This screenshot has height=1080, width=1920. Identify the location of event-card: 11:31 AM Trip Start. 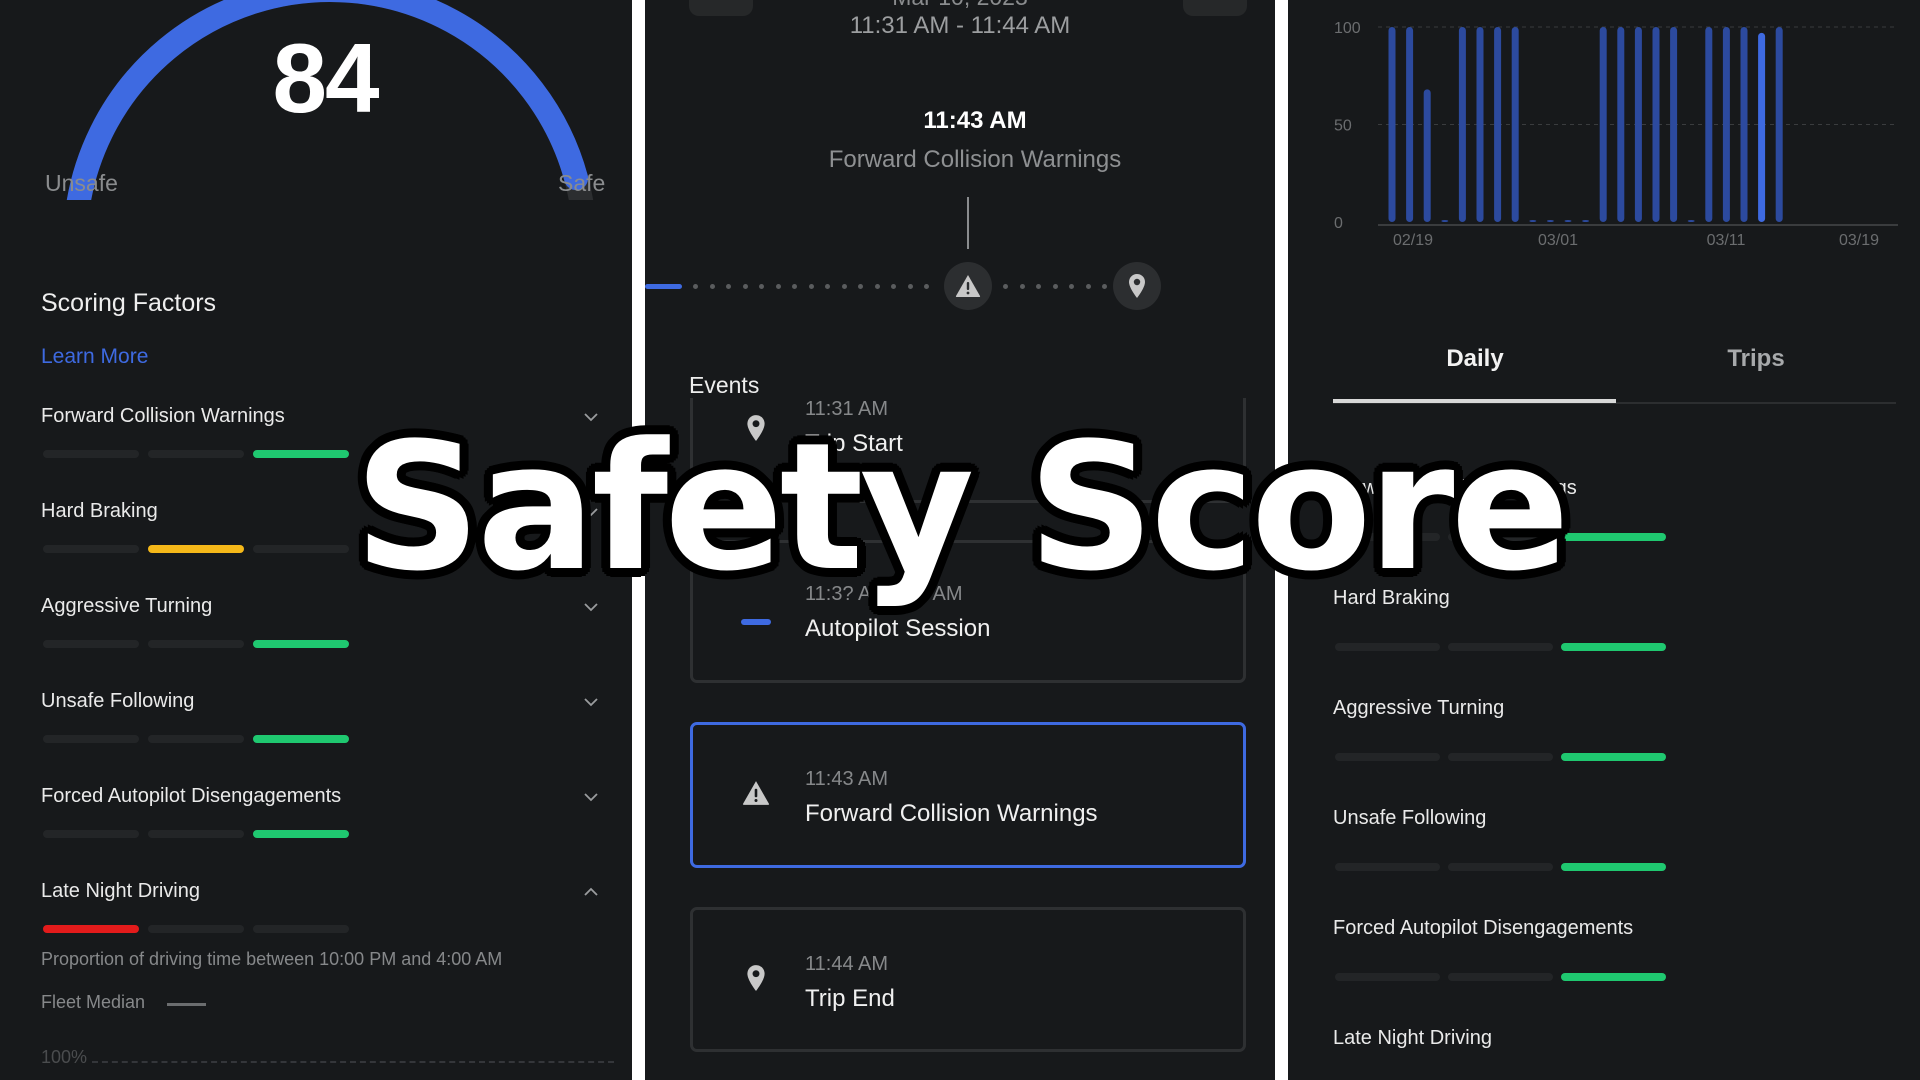
(968, 450).